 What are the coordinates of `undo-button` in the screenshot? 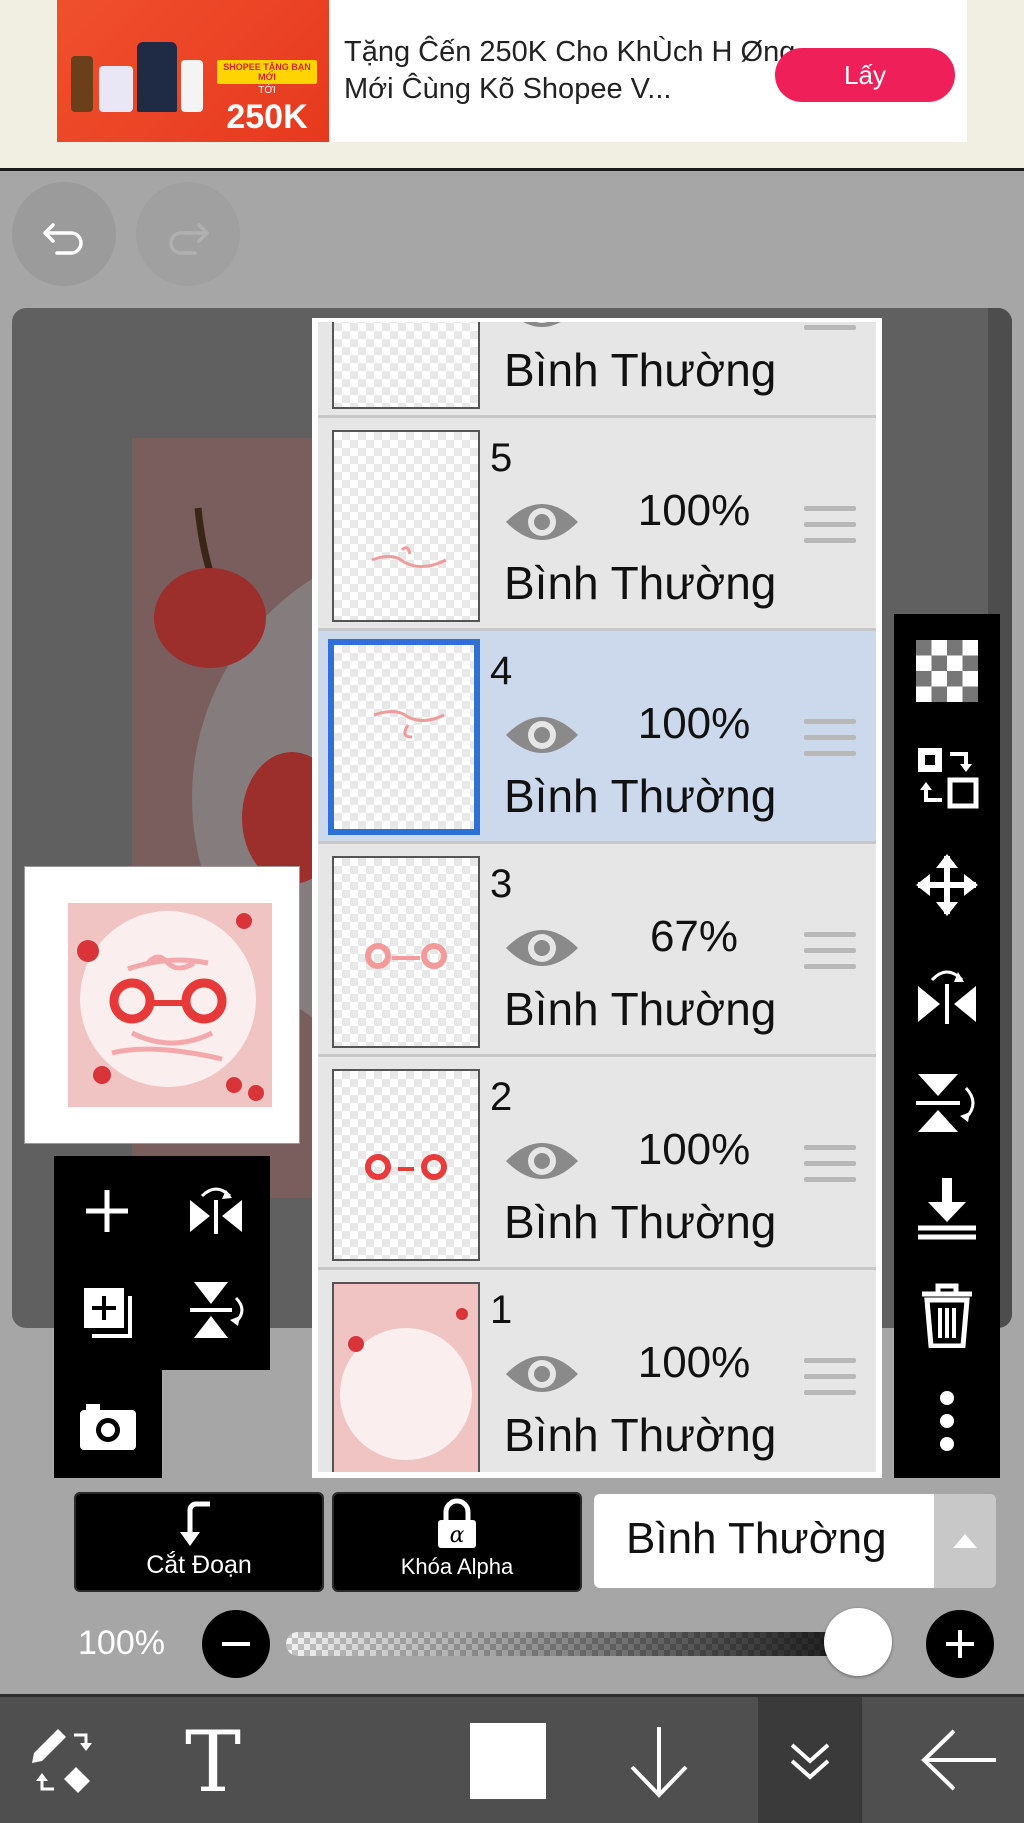 It's located at (64, 234).